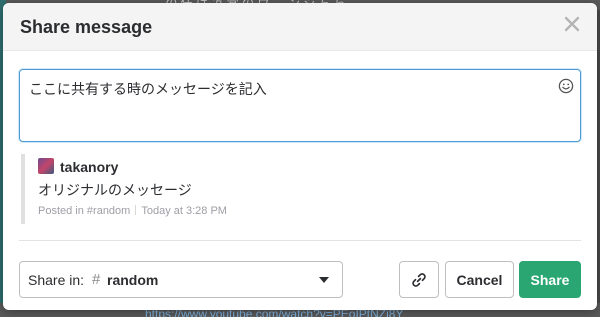 This screenshot has height=317, width=600. I want to click on message-input-text: ここに共有する時のメッセージを記入, so click(148, 89).